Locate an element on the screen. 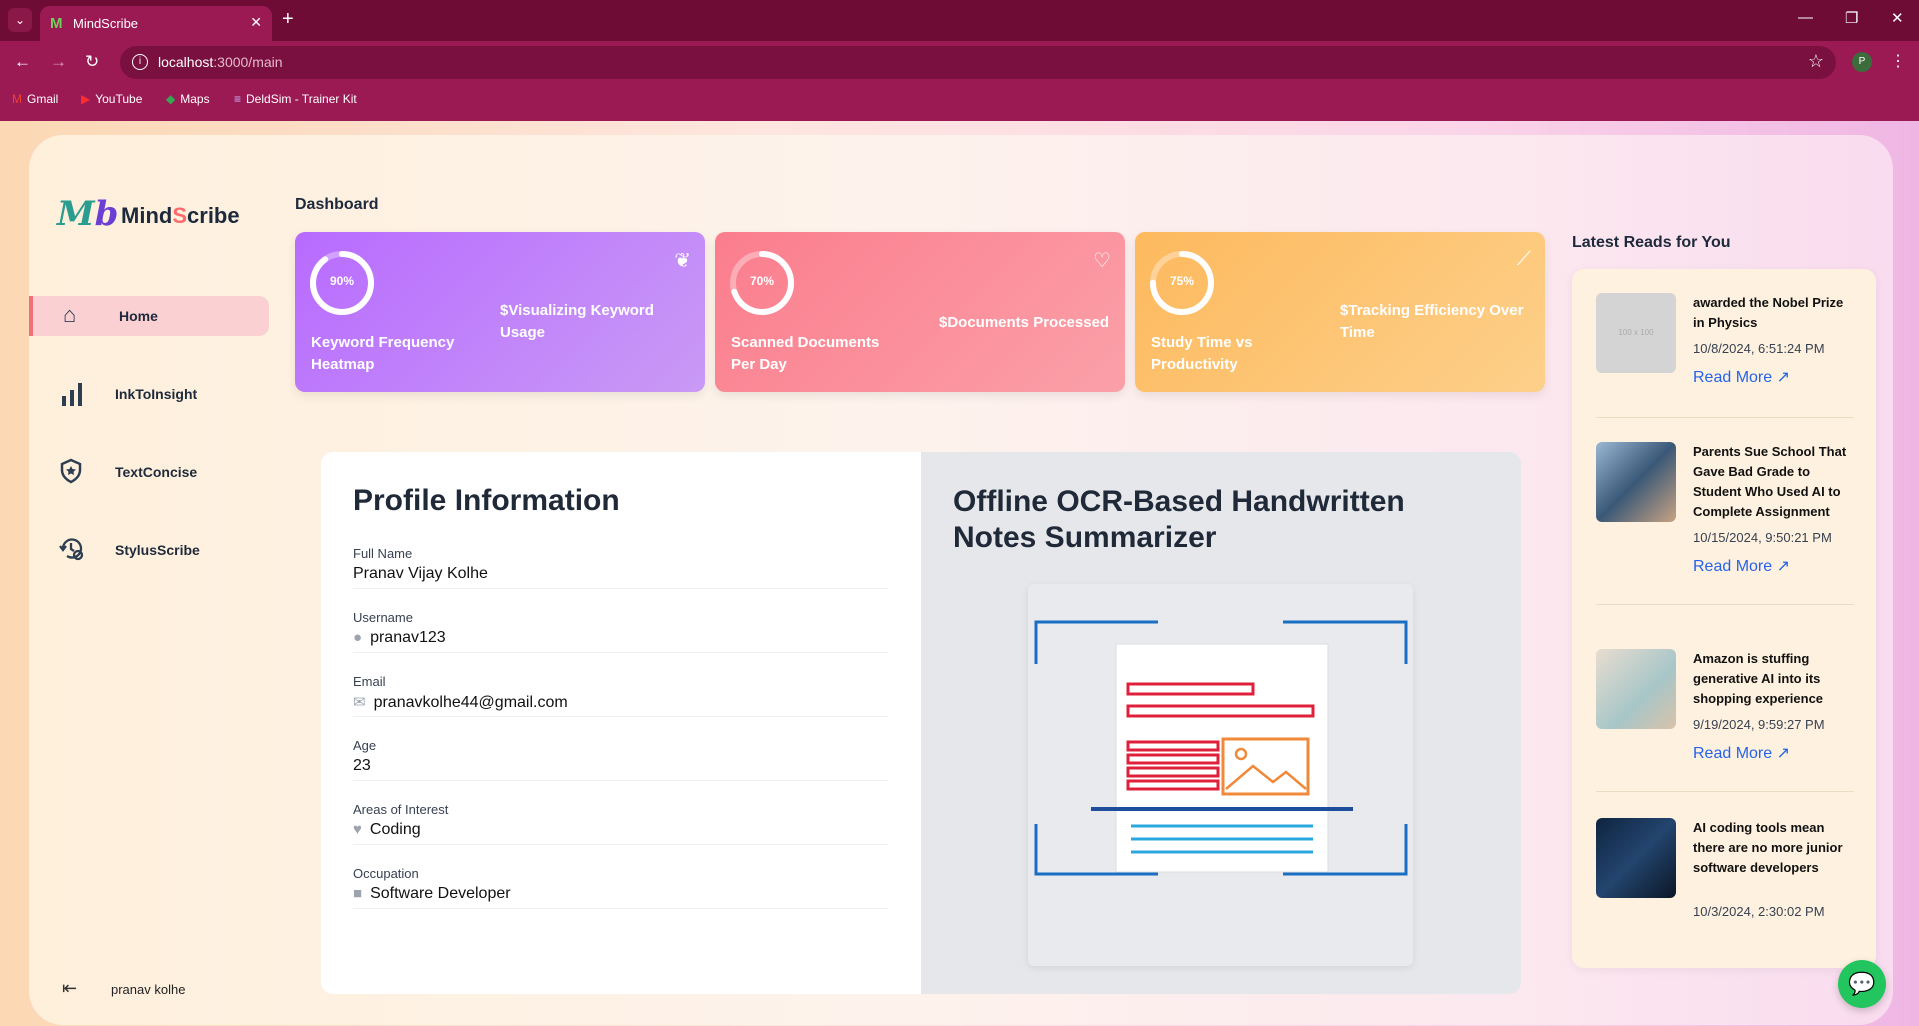 This screenshot has width=1919, height=1026. sidebar-item-textconcise: TextConcise is located at coordinates (149, 472).